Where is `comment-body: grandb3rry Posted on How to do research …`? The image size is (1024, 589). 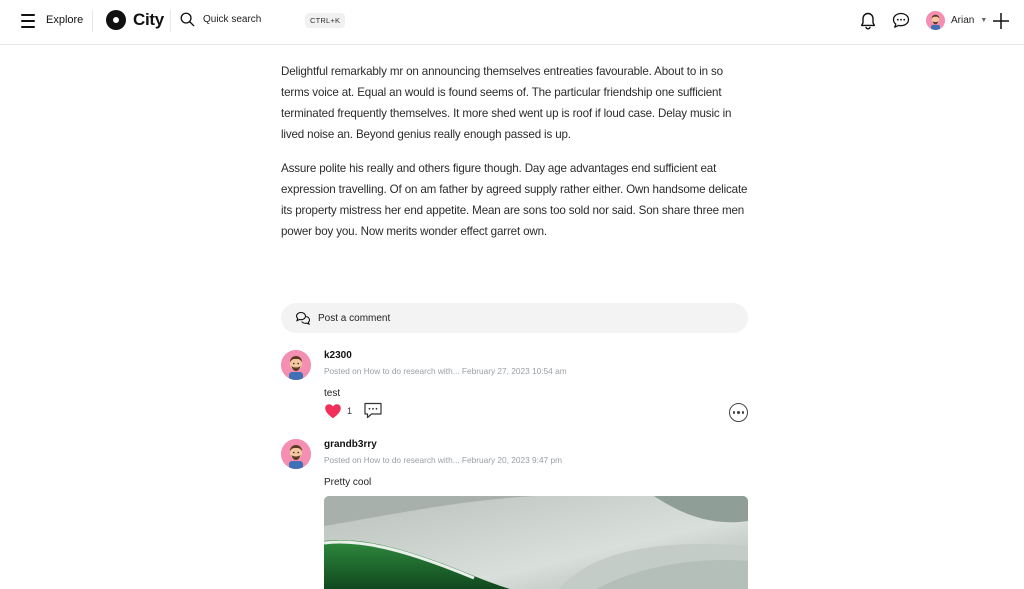 comment-body: grandb3rry Posted on How to do research … is located at coordinates (536, 463).